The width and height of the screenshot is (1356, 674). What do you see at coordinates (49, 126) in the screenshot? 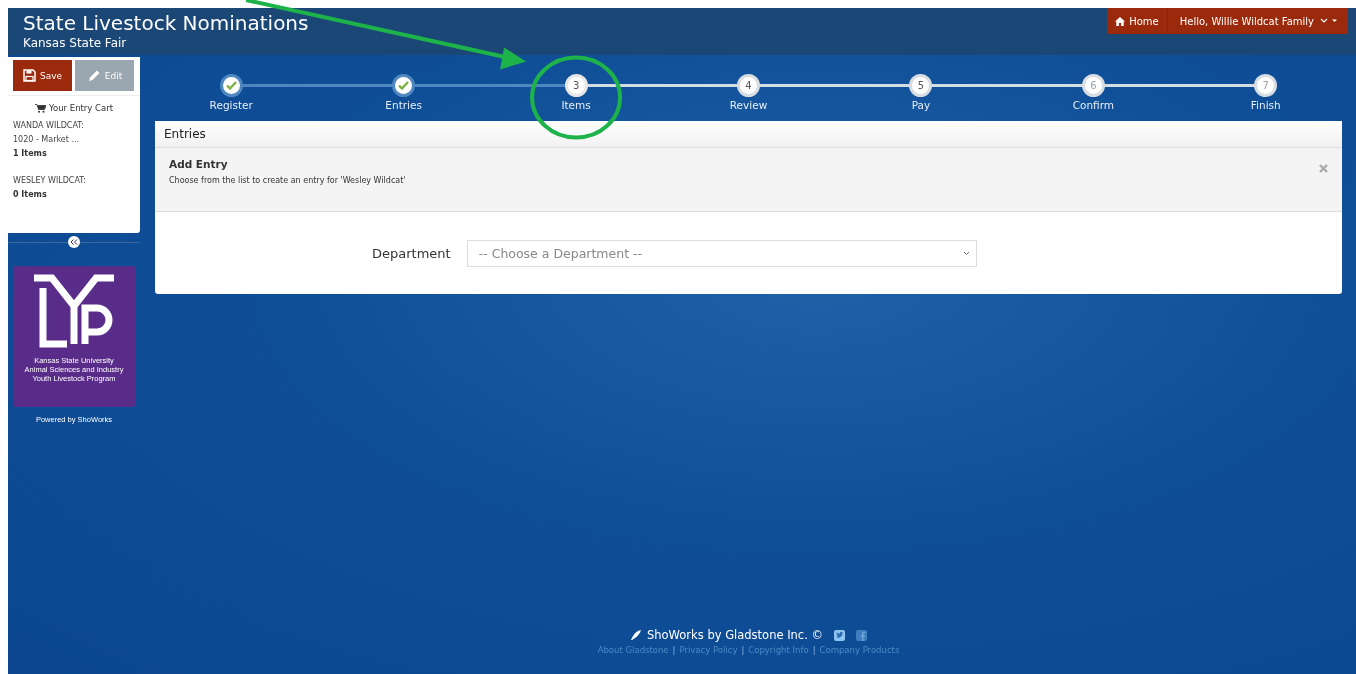
I see `exhibitor-name: WANDA WILDCAT:` at bounding box center [49, 126].